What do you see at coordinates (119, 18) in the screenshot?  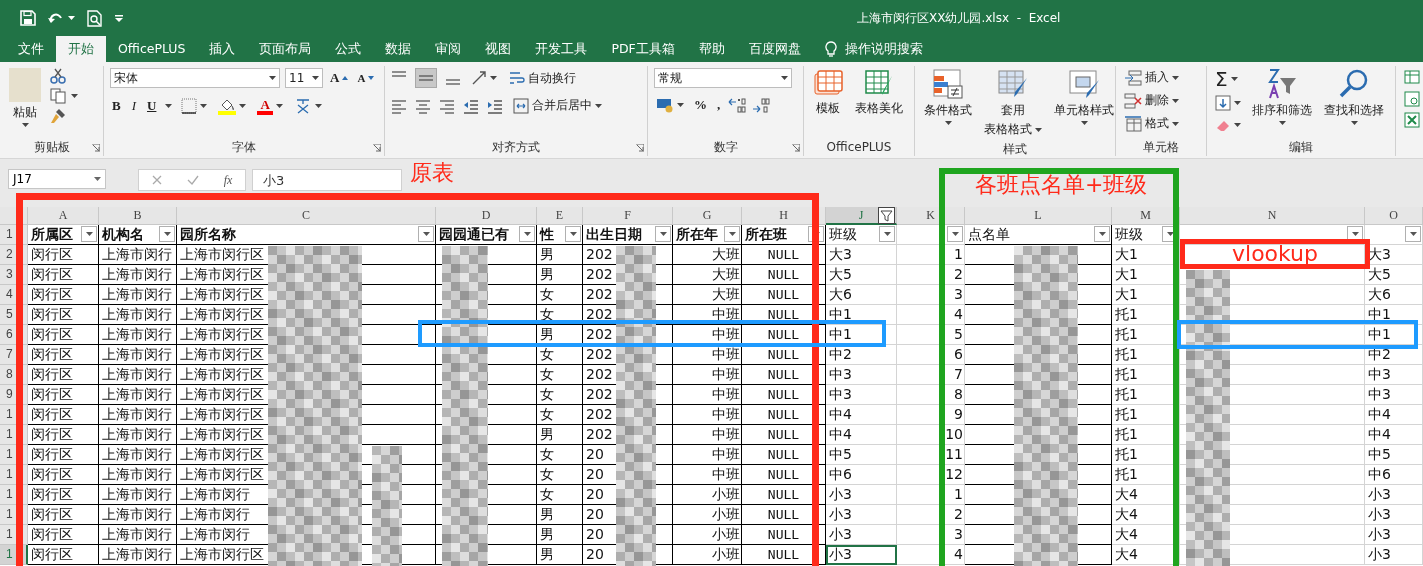 I see `customize-caret-icon` at bounding box center [119, 18].